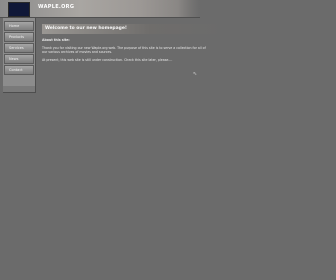 This screenshot has width=336, height=280. I want to click on sidebar-item-label: Services, so click(16, 48).